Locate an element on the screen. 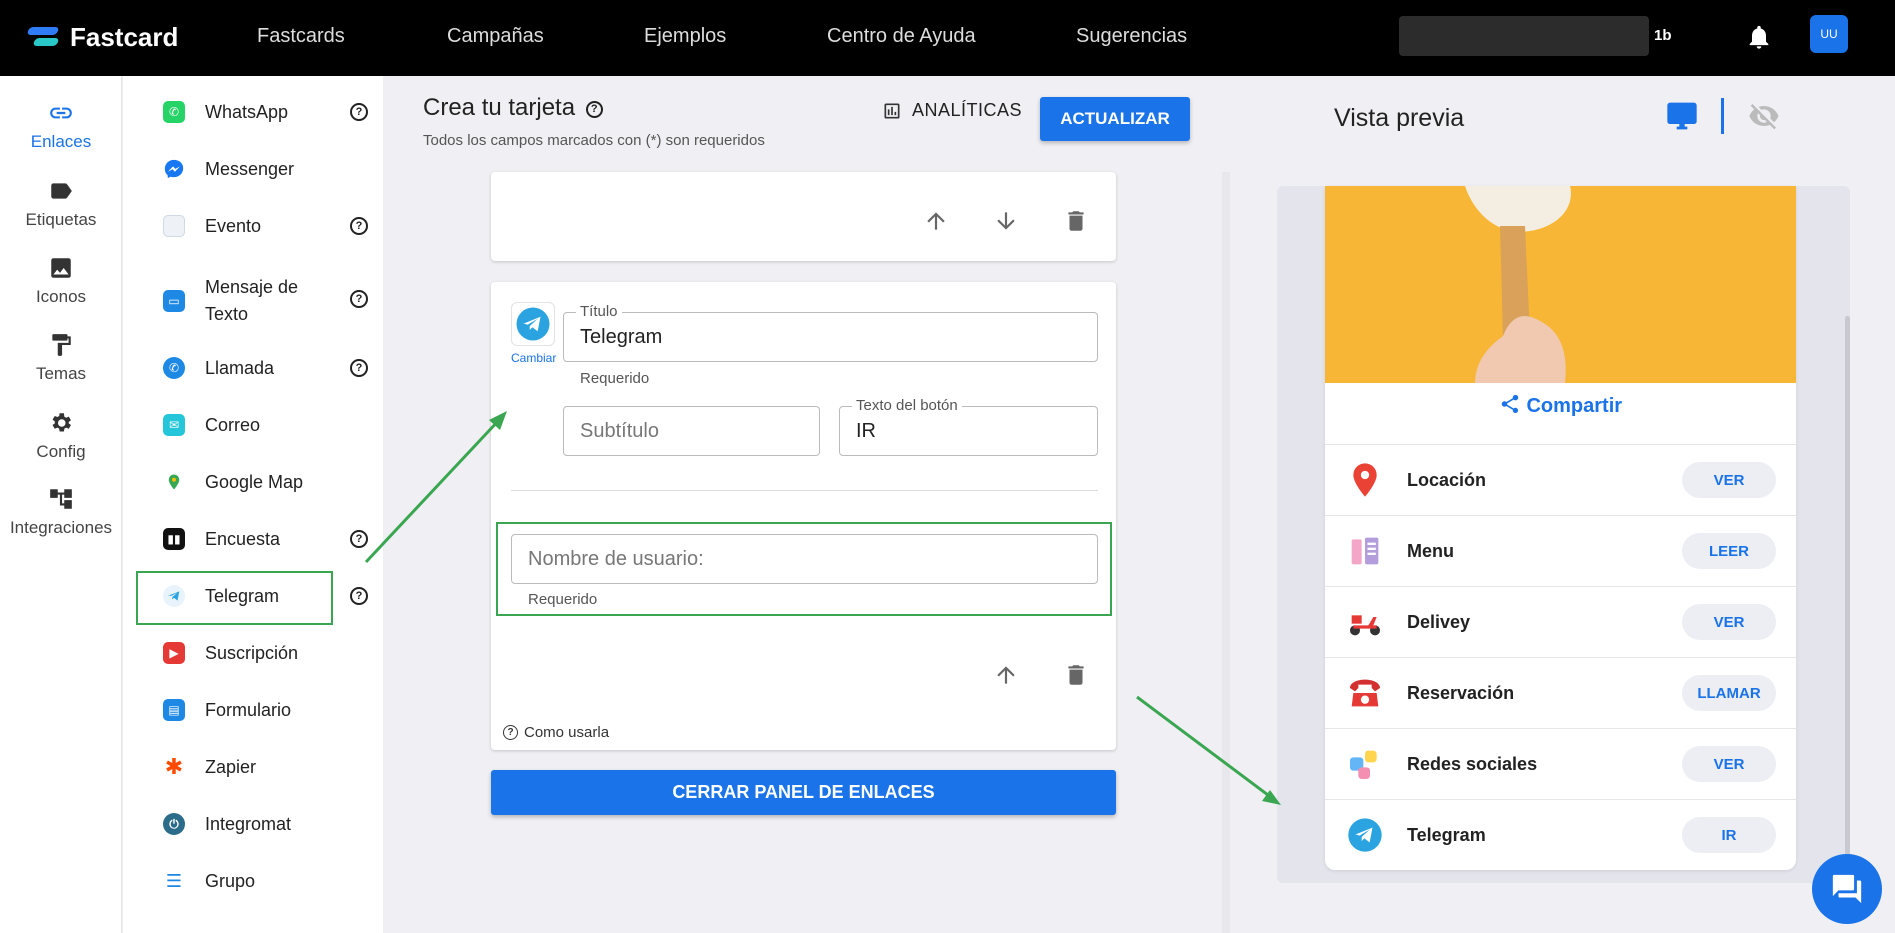 This screenshot has width=1895, height=933. link-type-integromat: ⏻ Integromat is located at coordinates (263, 824).